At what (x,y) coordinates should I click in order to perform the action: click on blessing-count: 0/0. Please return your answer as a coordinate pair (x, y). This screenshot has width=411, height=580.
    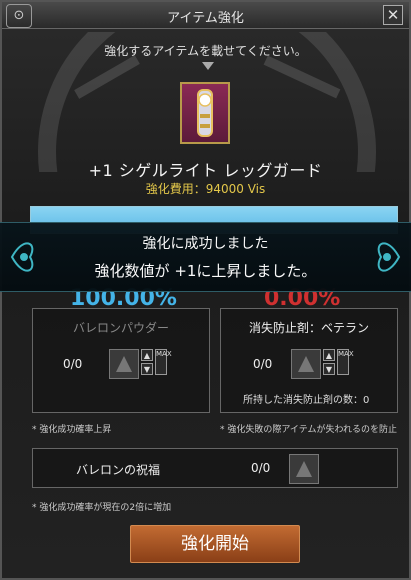
    Looking at the image, I should click on (261, 468).